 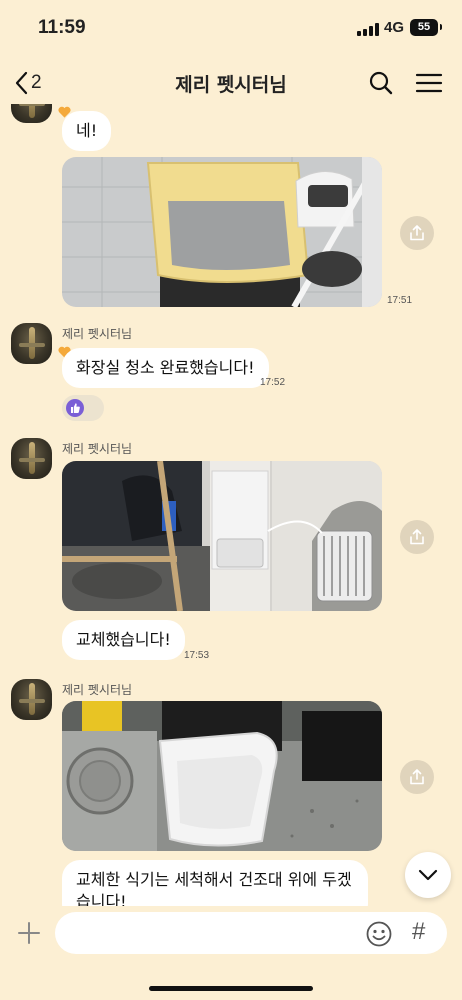 I want to click on message-input, so click(x=216, y=933).